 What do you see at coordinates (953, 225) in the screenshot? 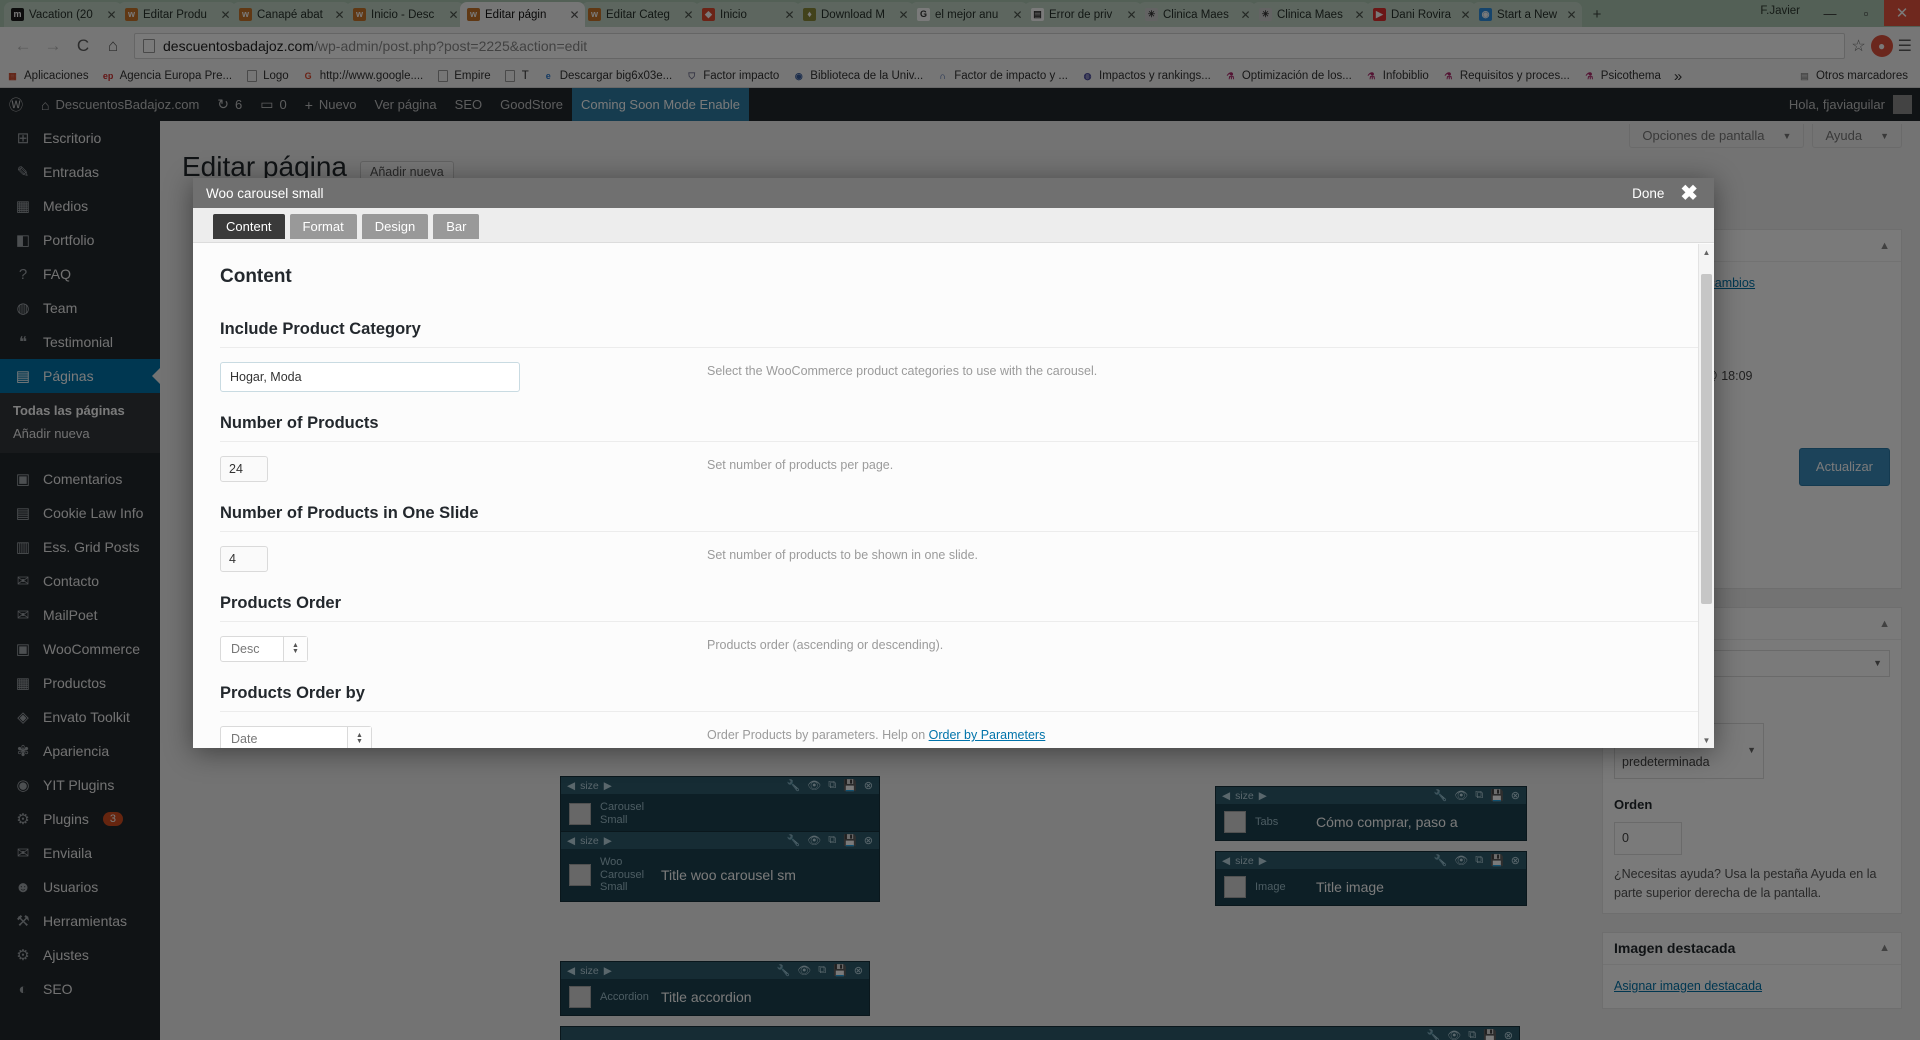
I see `modal-tab-bar: Content Format Design Bar` at bounding box center [953, 225].